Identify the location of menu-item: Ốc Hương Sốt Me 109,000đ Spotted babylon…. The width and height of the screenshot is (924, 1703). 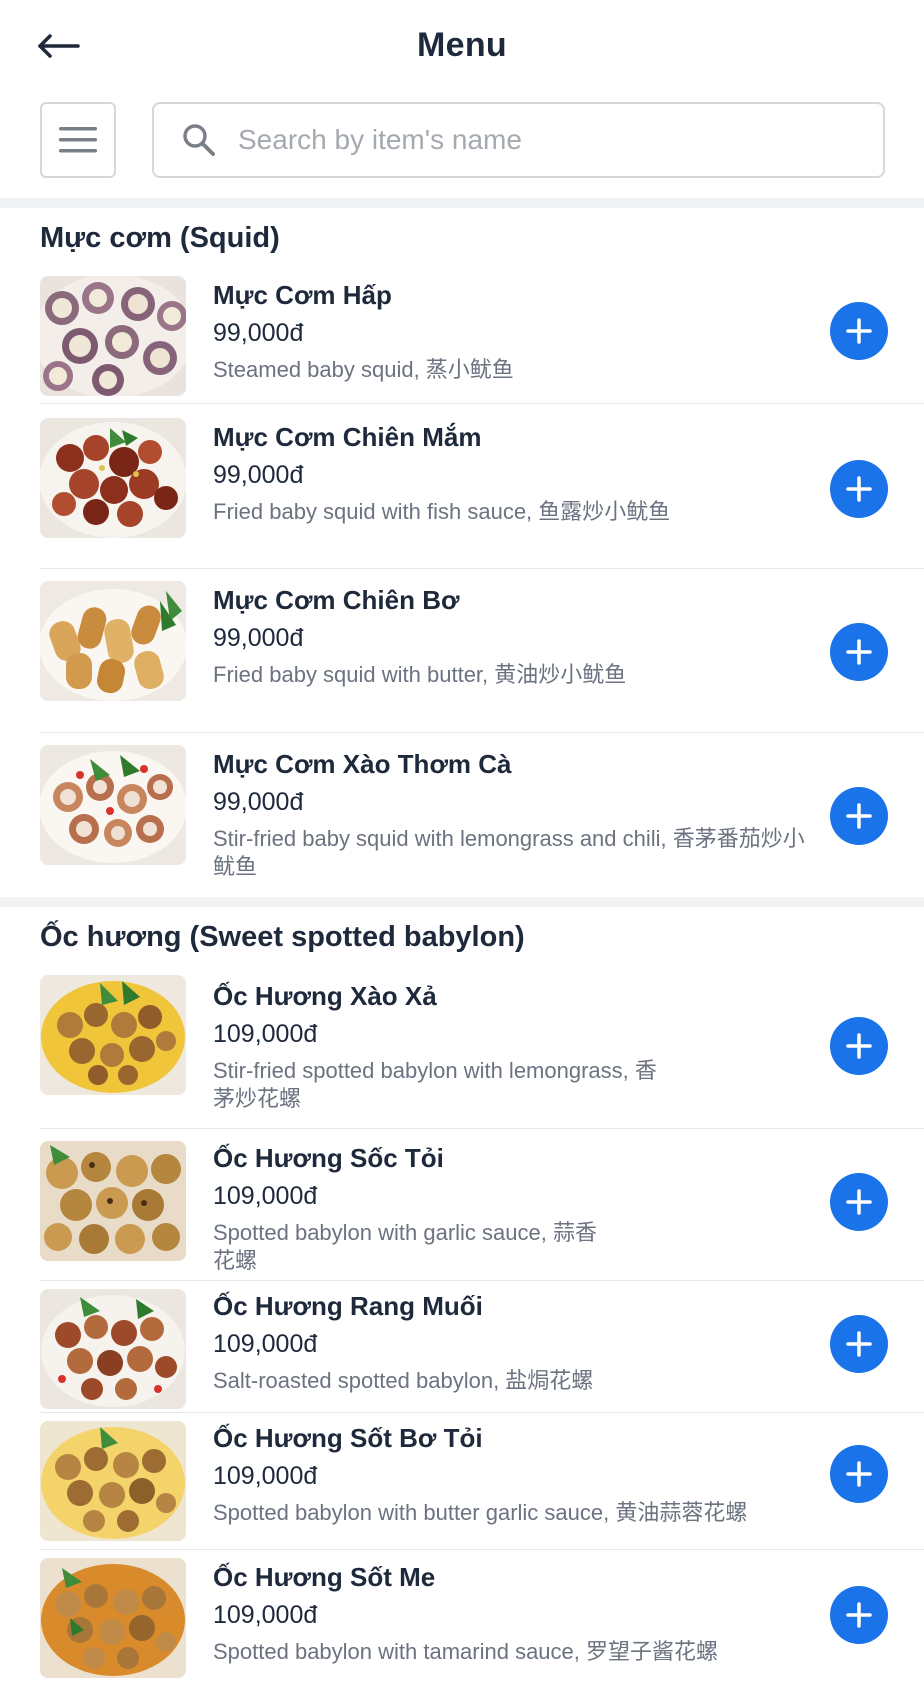
(482, 1620).